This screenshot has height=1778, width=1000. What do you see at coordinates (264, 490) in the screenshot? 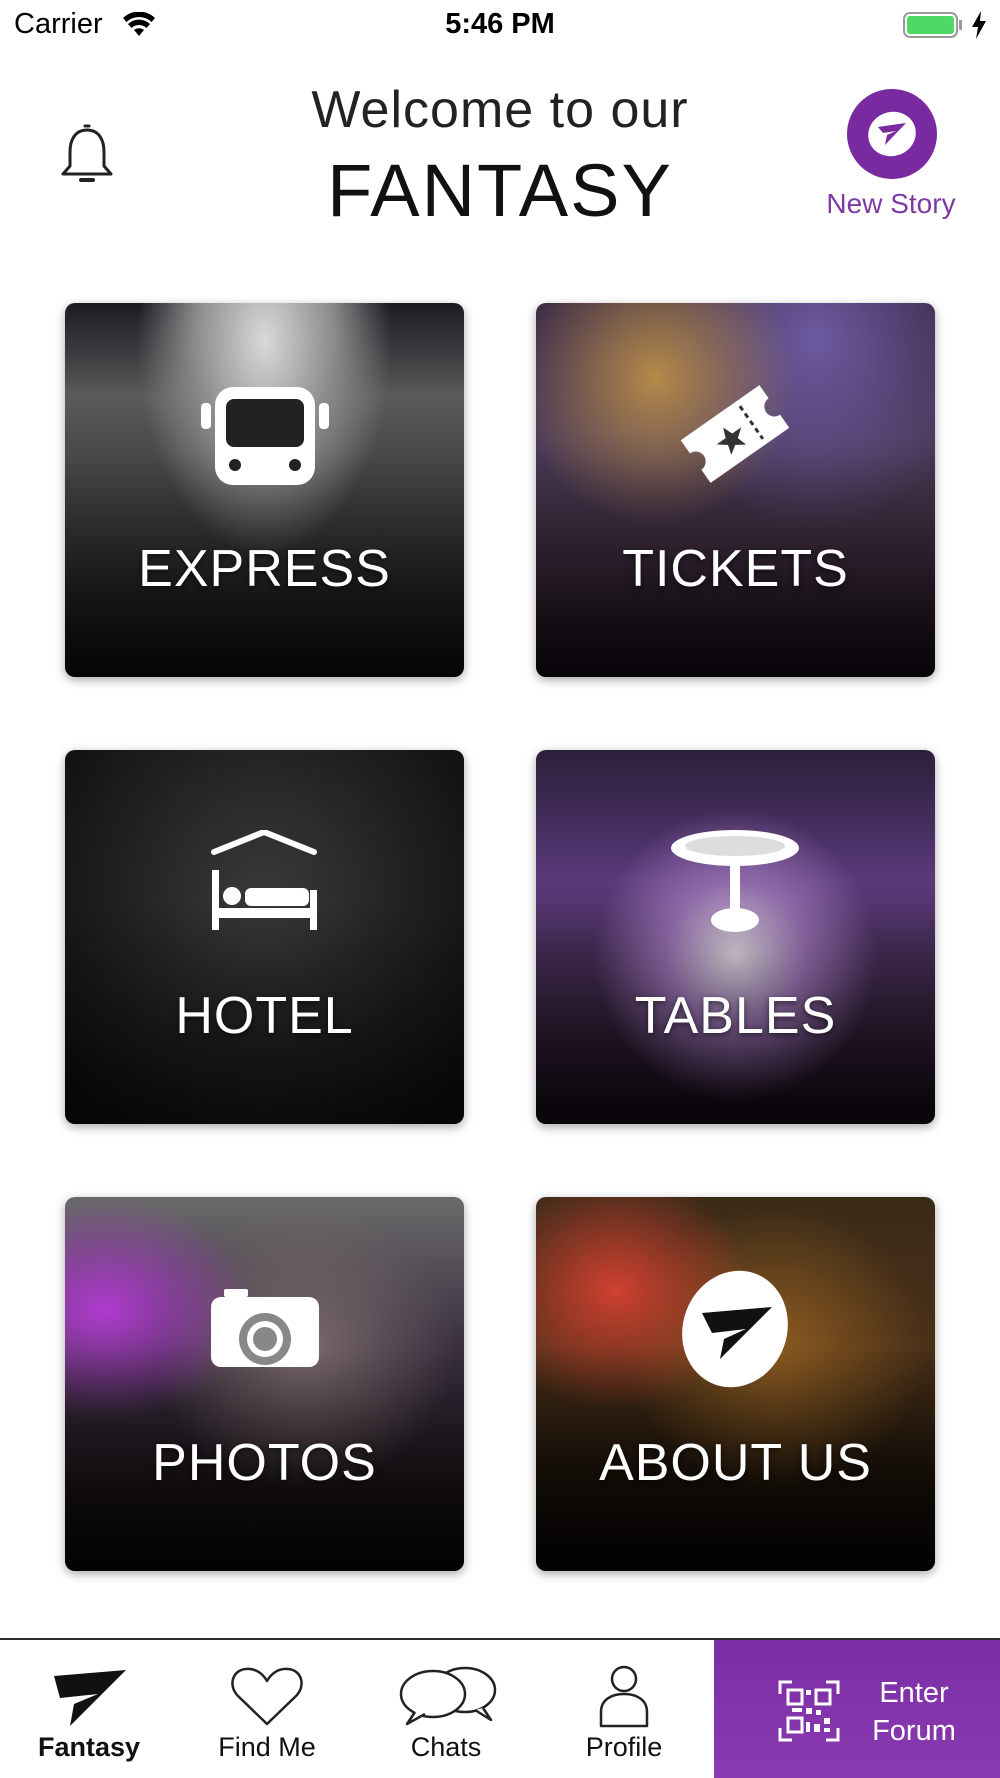
I see `express-tile: EXPRESS` at bounding box center [264, 490].